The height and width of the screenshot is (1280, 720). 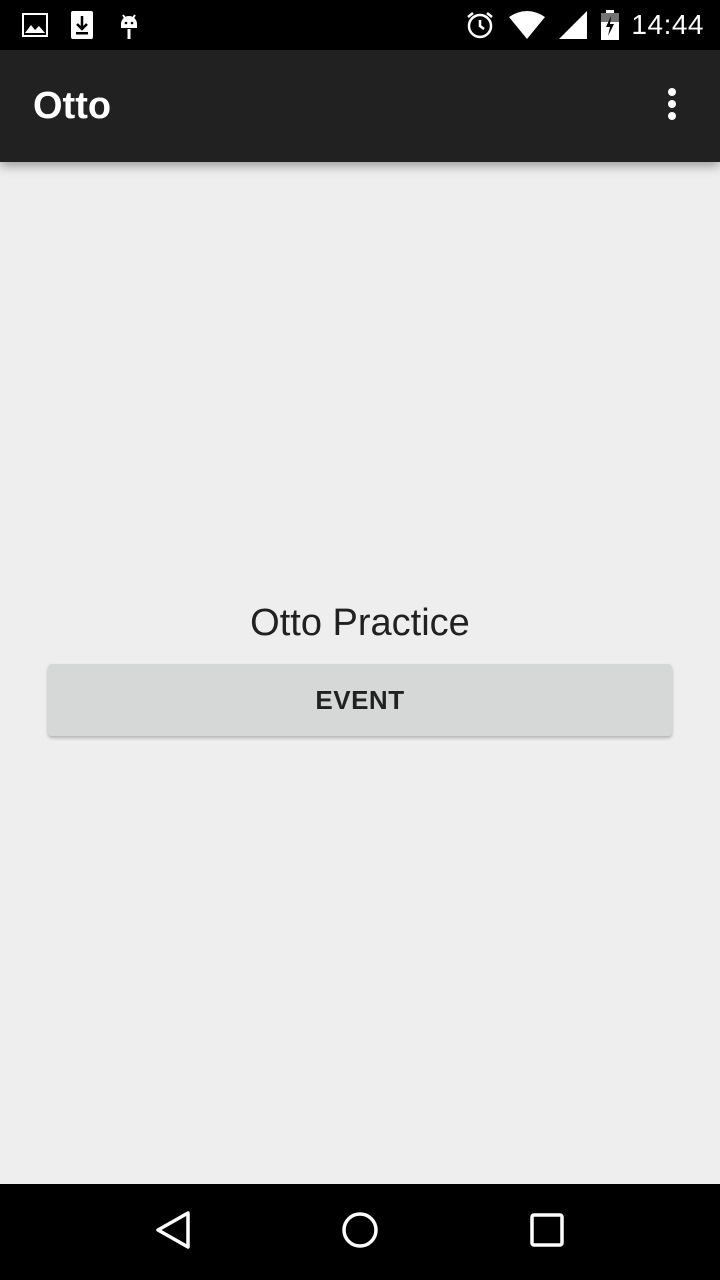 I want to click on back-icon, so click(x=173, y=1232).